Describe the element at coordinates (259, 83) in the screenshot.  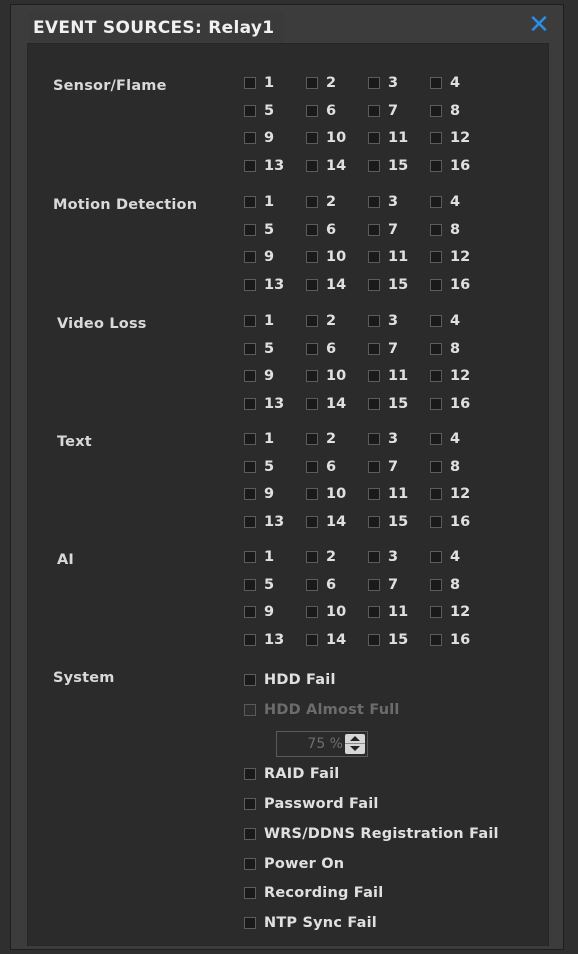
I see `channel-checkbox: 1` at that location.